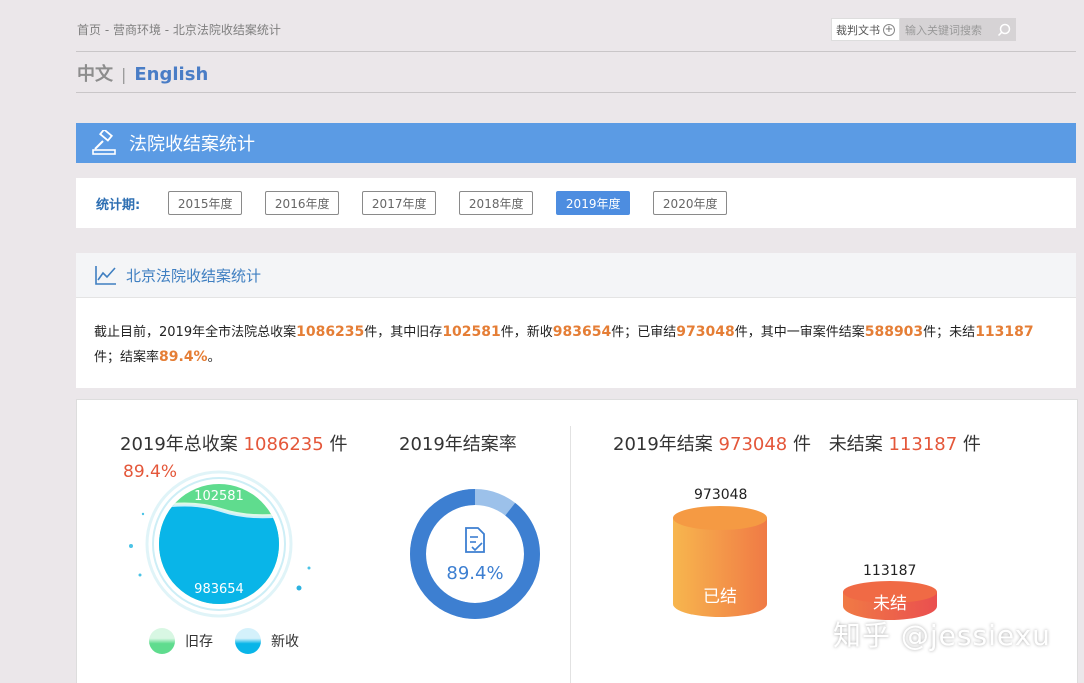  What do you see at coordinates (576, 92) in the screenshot?
I see `lang-divider` at bounding box center [576, 92].